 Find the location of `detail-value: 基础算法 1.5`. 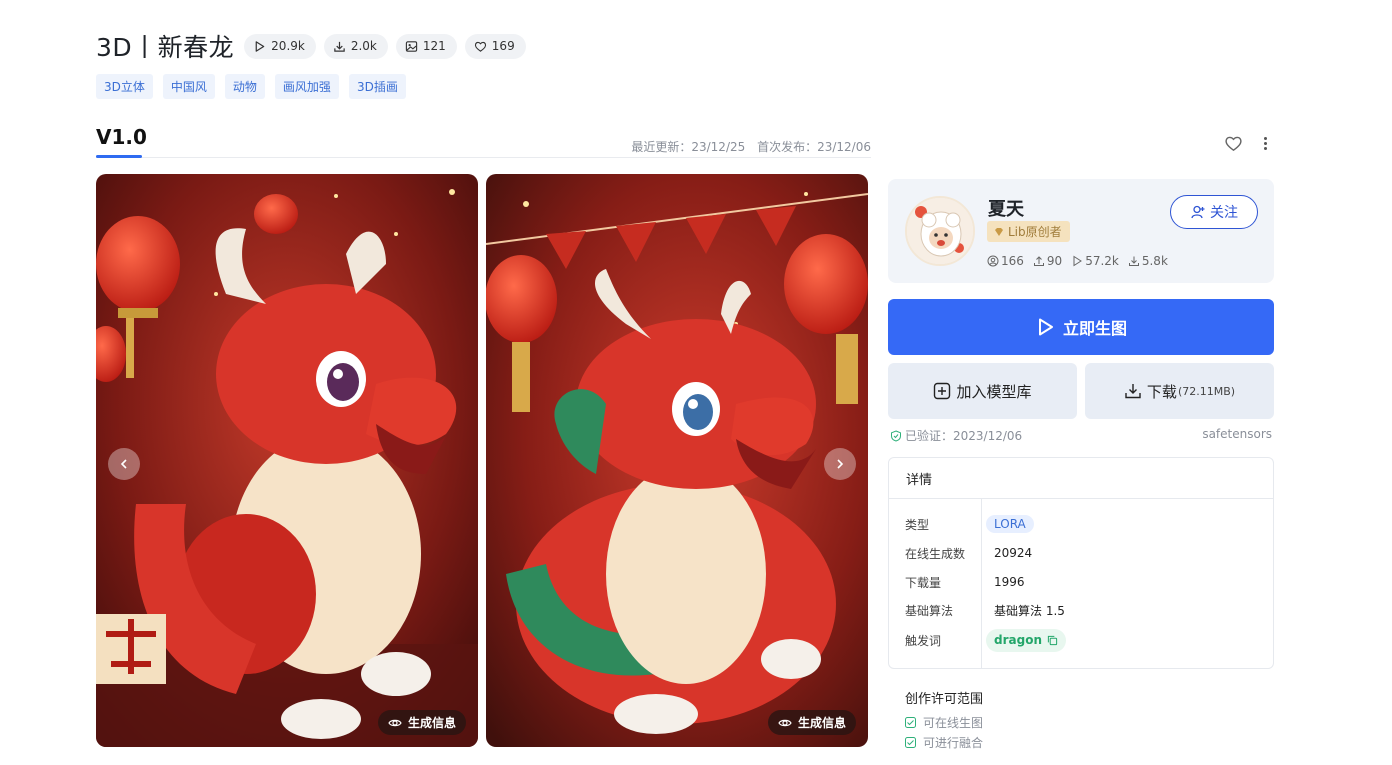

detail-value: 基础算法 1.5 is located at coordinates (1029, 610).